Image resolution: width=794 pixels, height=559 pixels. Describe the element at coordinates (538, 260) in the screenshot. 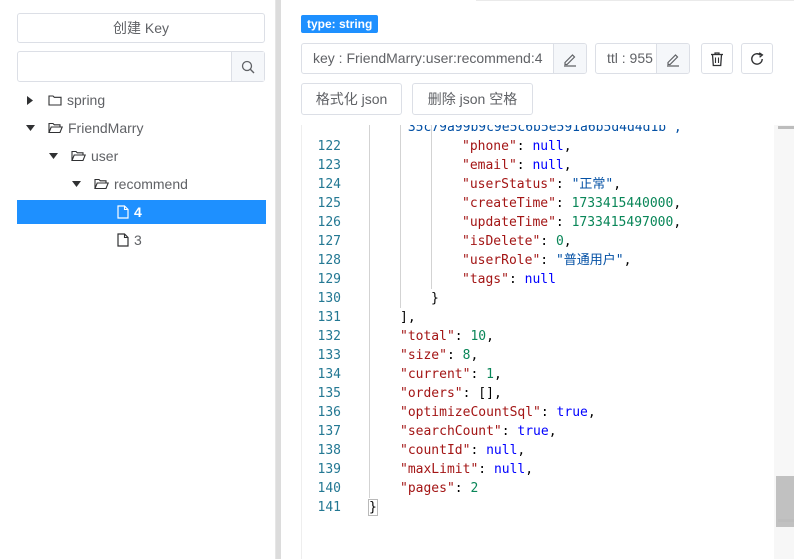

I see `code-line: 128 "userRole": "普通用户",` at that location.